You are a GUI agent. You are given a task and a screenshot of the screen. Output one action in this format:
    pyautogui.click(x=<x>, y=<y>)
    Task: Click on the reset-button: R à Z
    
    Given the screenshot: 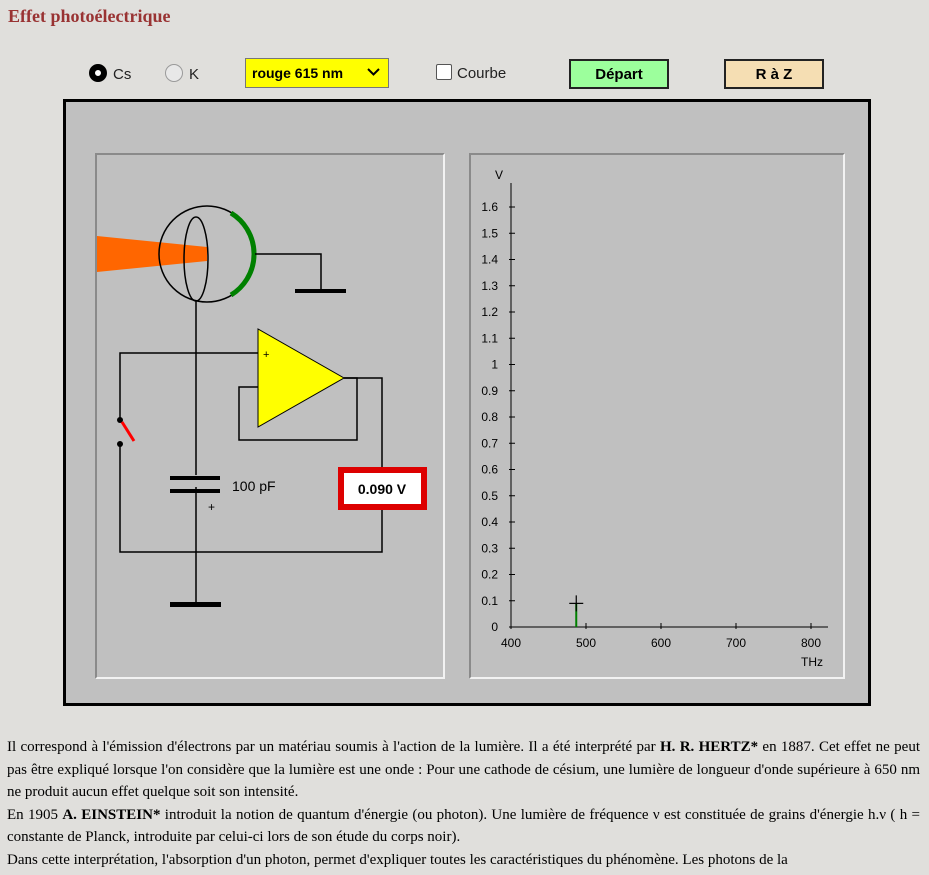 What is the action you would take?
    pyautogui.click(x=774, y=74)
    